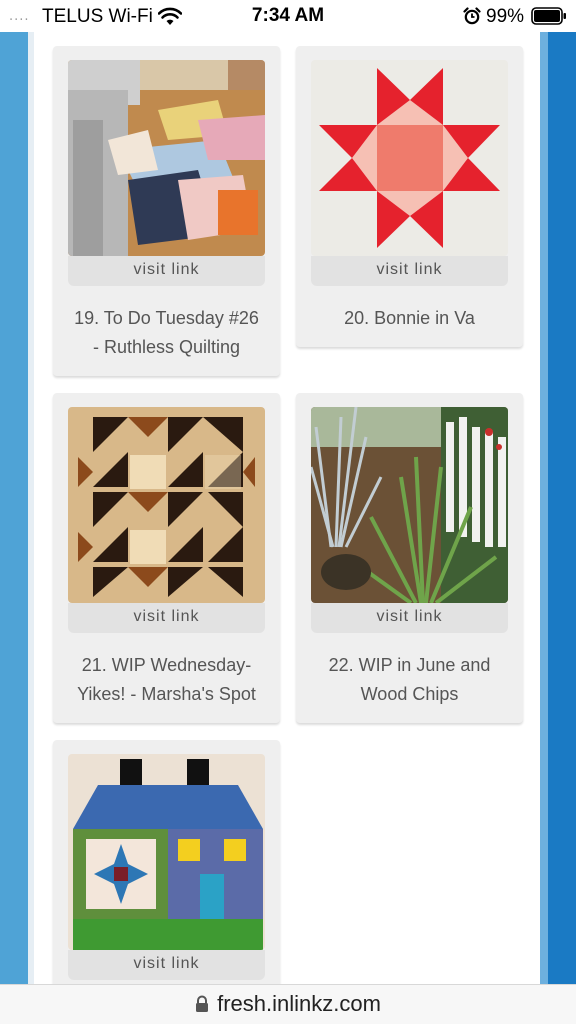 The height and width of the screenshot is (1024, 576). I want to click on alarm-clock-icon, so click(472, 16).